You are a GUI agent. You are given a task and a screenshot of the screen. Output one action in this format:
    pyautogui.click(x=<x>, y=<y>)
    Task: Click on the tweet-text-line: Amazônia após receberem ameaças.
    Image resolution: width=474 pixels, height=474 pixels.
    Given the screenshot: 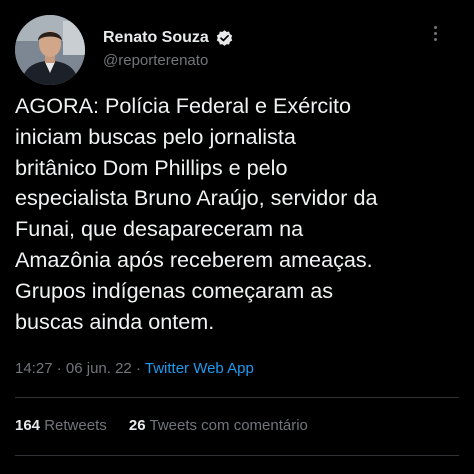 What is the action you would take?
    pyautogui.click(x=194, y=259)
    